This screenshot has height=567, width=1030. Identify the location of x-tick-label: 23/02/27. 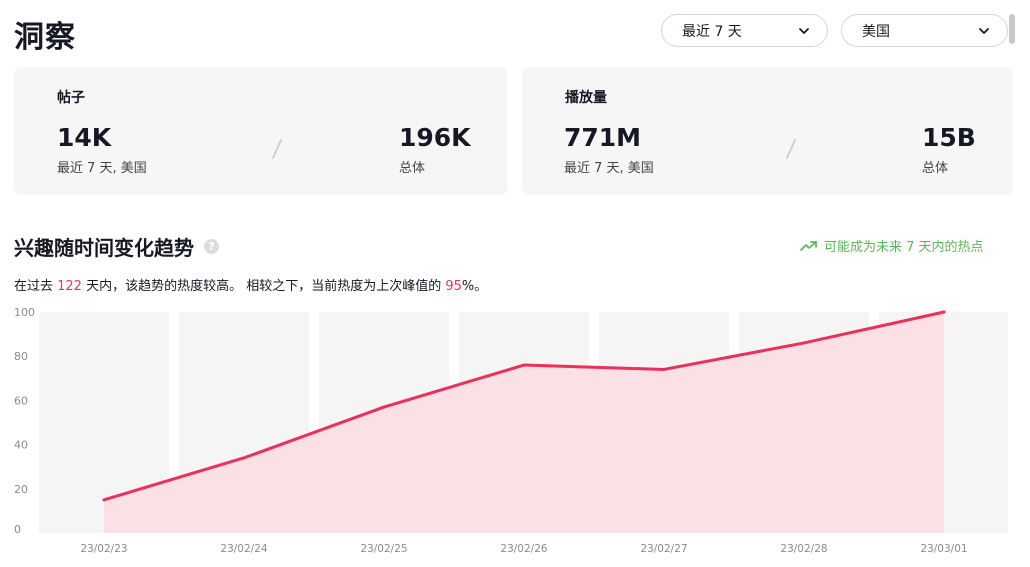
(663, 549).